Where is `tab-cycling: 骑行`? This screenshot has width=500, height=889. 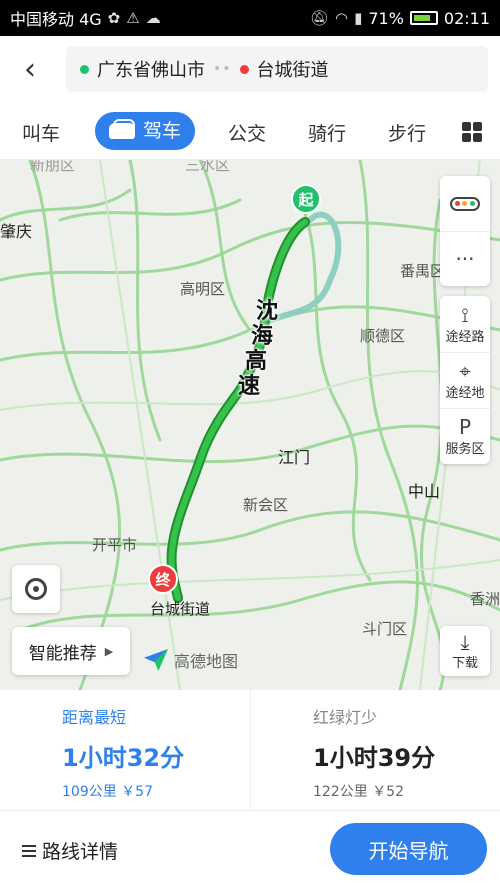
tab-cycling: 骑行 is located at coordinates (327, 132).